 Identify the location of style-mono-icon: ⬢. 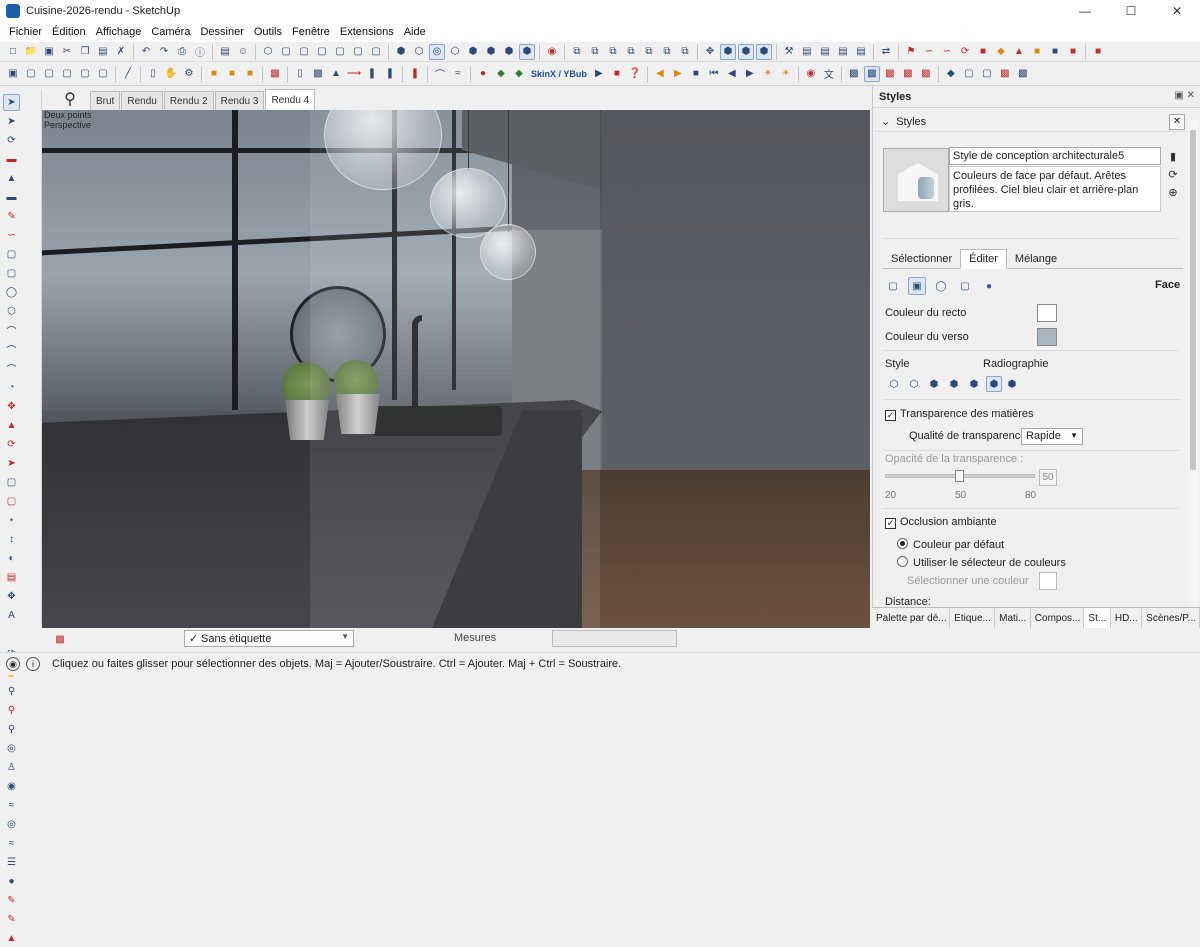
(974, 384).